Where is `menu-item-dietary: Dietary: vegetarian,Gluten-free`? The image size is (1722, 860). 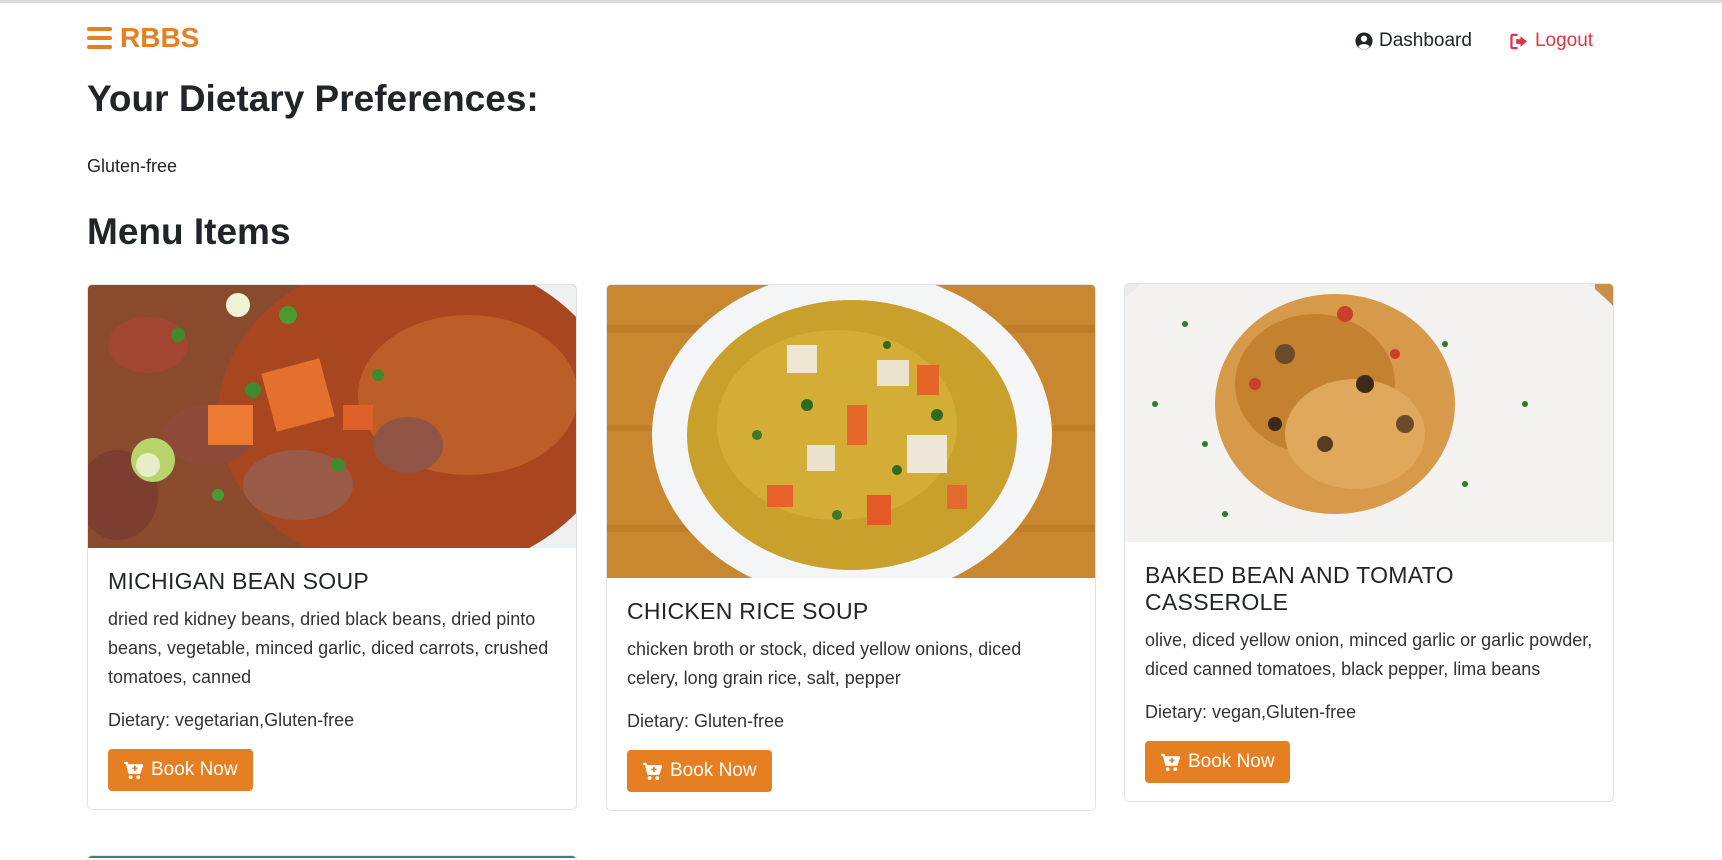
menu-item-dietary: Dietary: vegetarian,Gluten-free is located at coordinates (231, 720).